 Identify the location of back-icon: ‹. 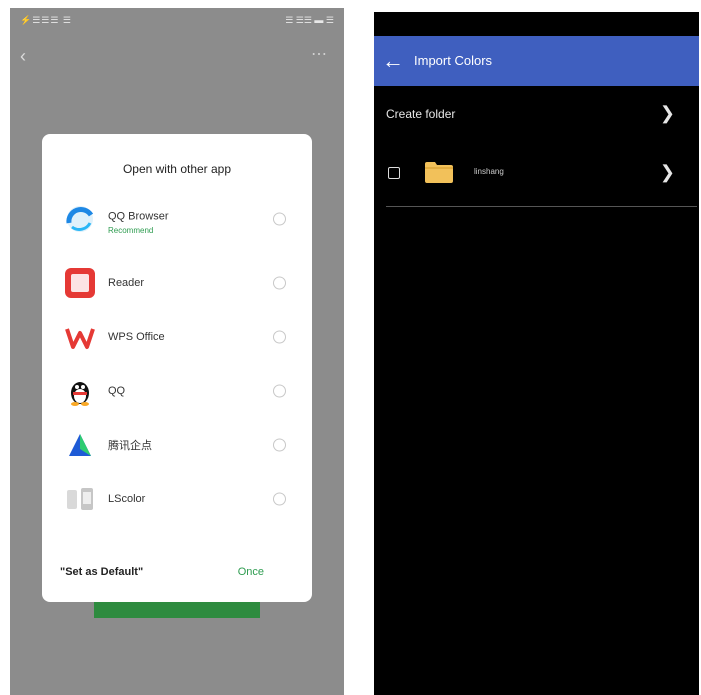
(23, 56).